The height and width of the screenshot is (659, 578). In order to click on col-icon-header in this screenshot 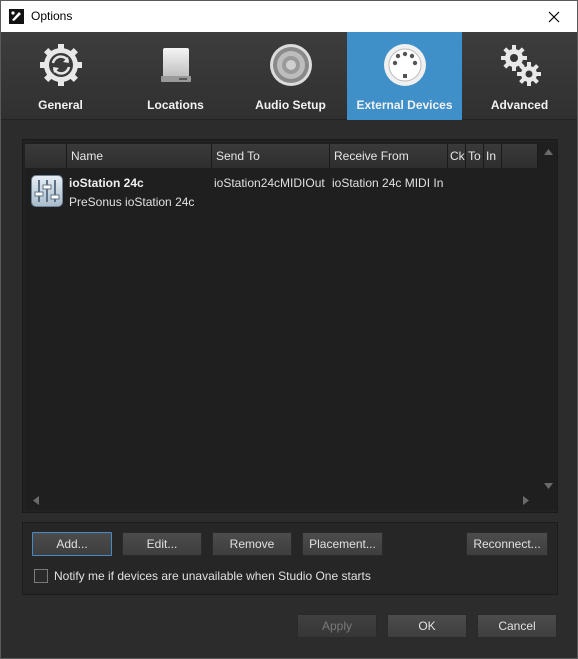, I will do `click(46, 156)`.